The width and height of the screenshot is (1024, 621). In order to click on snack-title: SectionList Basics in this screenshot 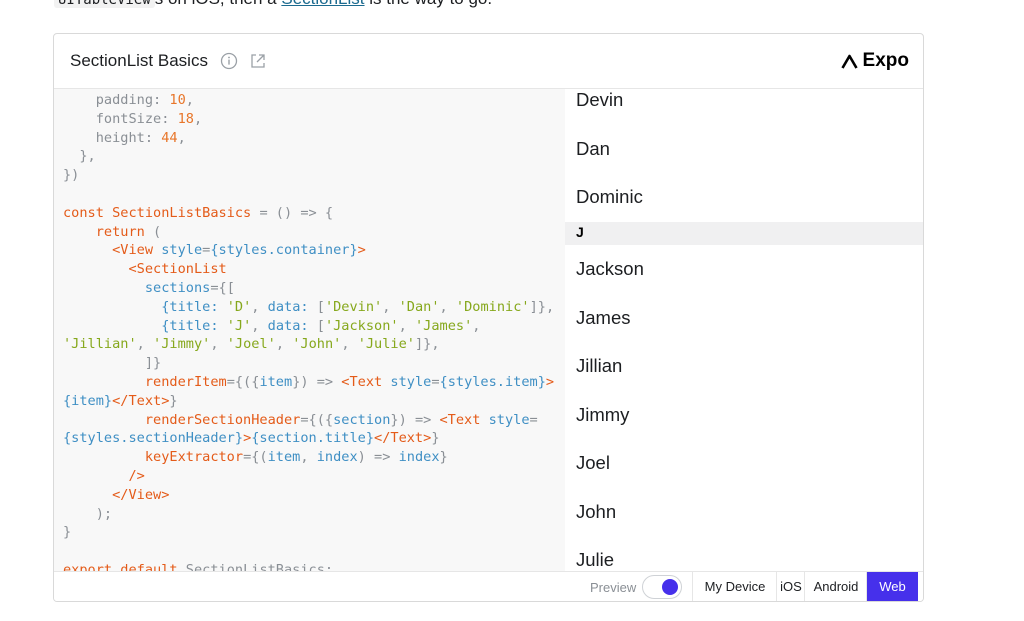, I will do `click(139, 60)`.